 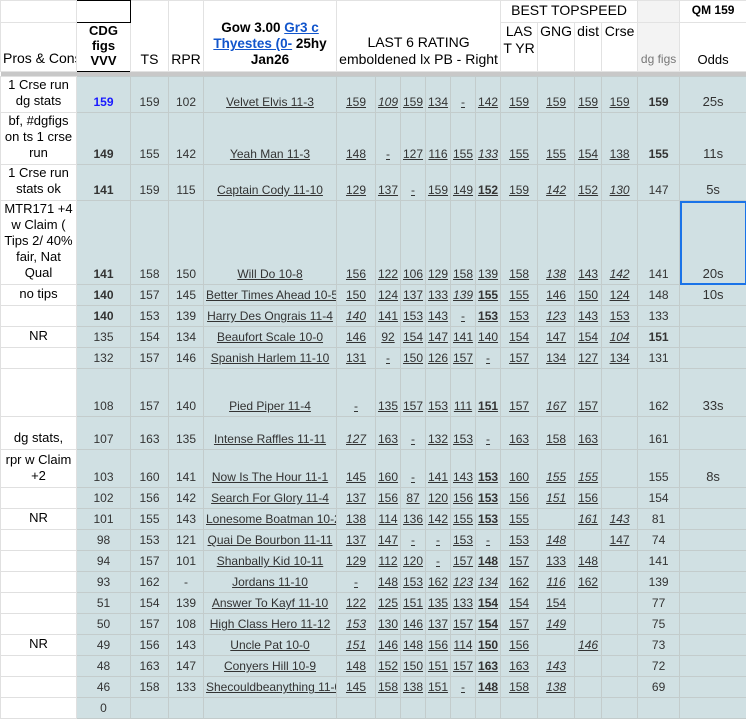 What do you see at coordinates (356, 433) in the screenshot?
I see `last6-rating-cell: 127` at bounding box center [356, 433].